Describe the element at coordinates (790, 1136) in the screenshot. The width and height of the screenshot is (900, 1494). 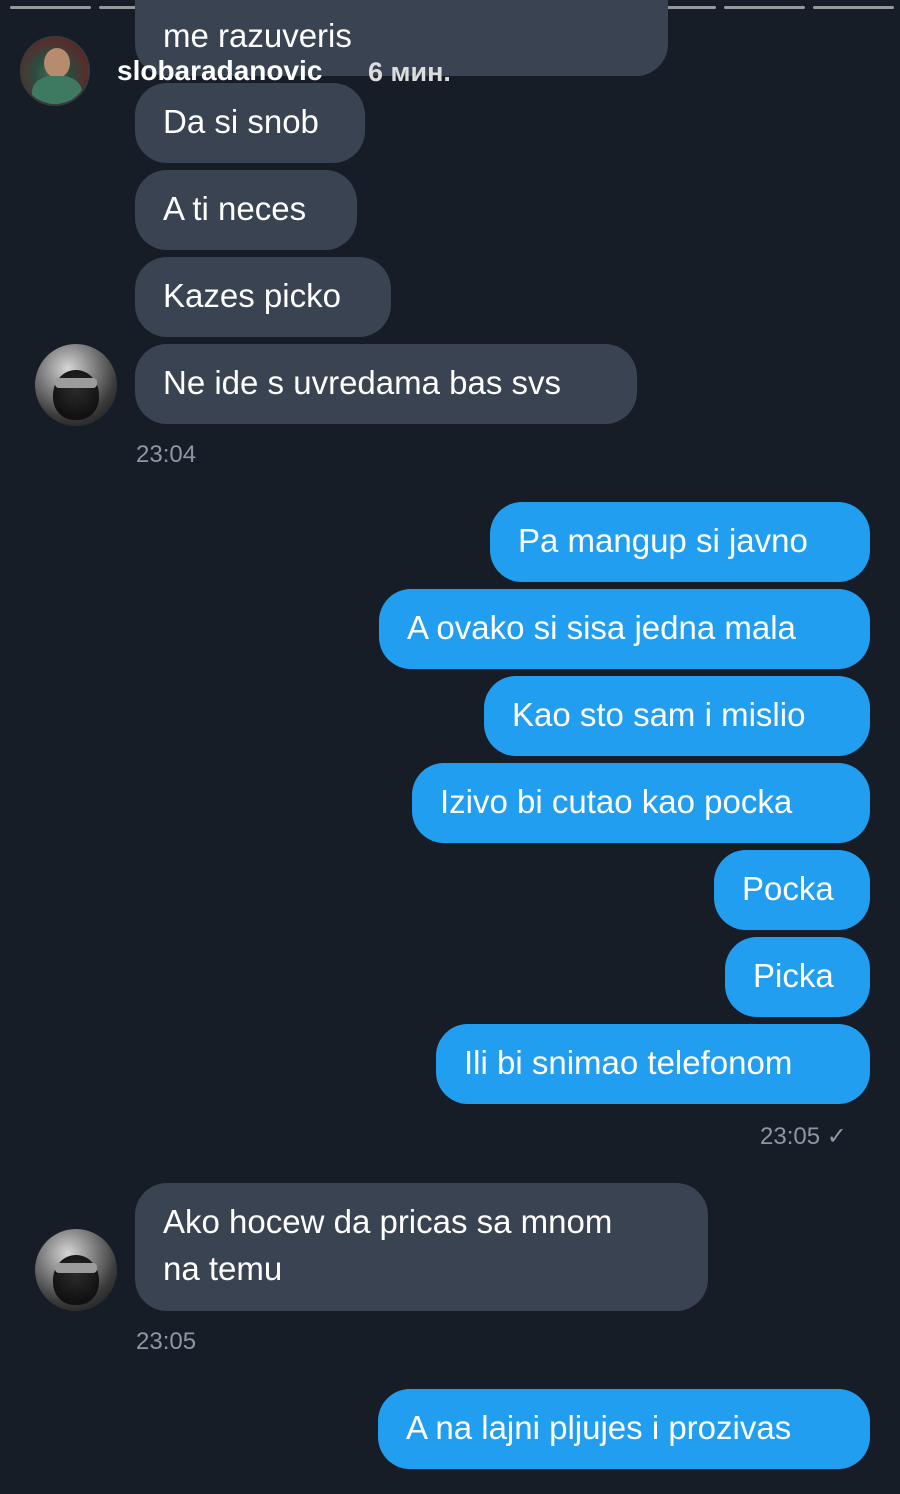
I see `timestamp-text: 23:05` at that location.